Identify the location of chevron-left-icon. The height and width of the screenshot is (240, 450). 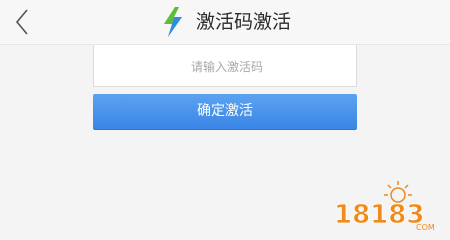
(21, 22).